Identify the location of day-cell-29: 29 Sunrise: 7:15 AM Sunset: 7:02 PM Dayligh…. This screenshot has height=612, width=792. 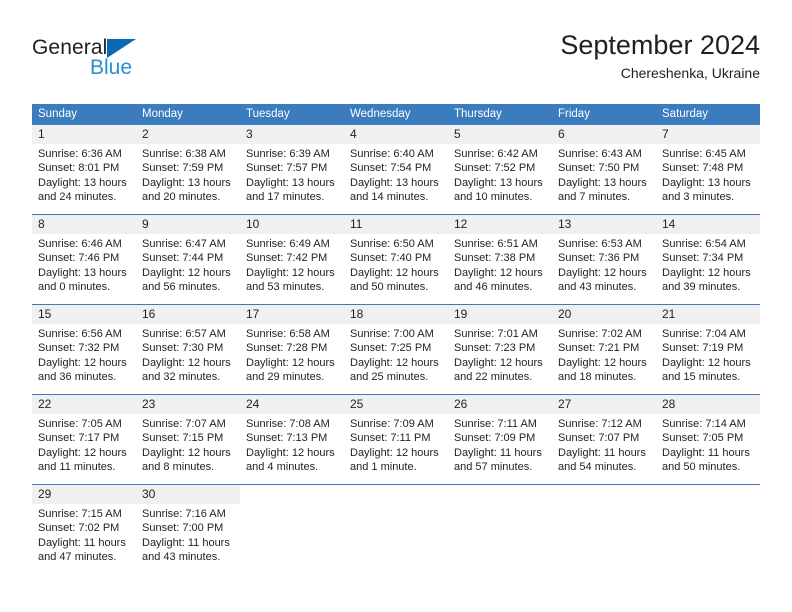
(84, 529).